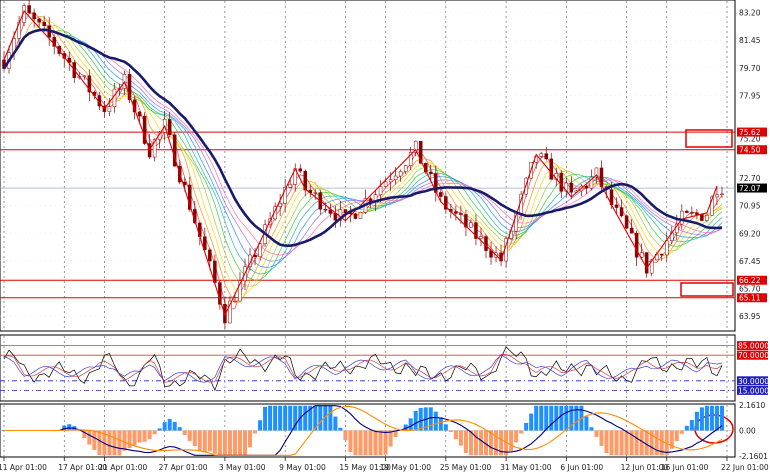 This screenshot has width=770, height=475. I want to click on rsi-tick-label: 30.0000, so click(753, 381).